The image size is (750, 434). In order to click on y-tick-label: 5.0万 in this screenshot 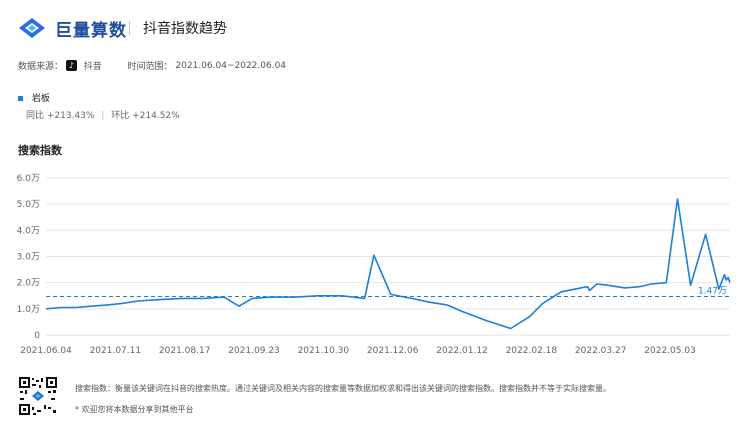, I will do `click(28, 205)`.